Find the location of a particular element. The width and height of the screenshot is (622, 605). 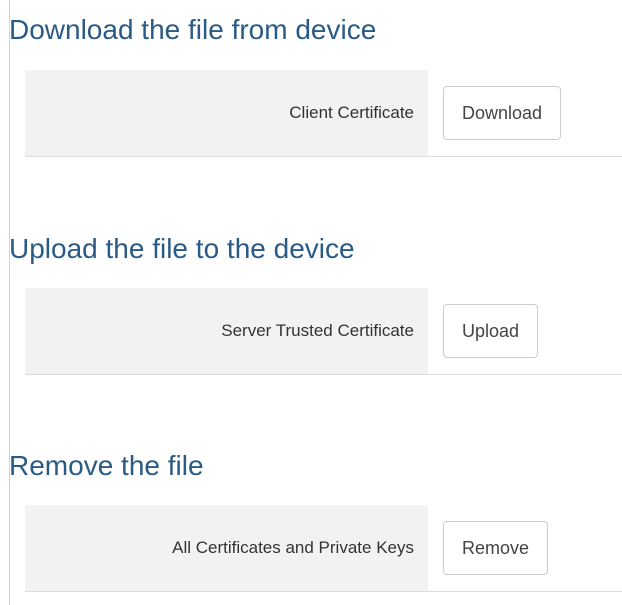

remove-button: Remove is located at coordinates (496, 548).